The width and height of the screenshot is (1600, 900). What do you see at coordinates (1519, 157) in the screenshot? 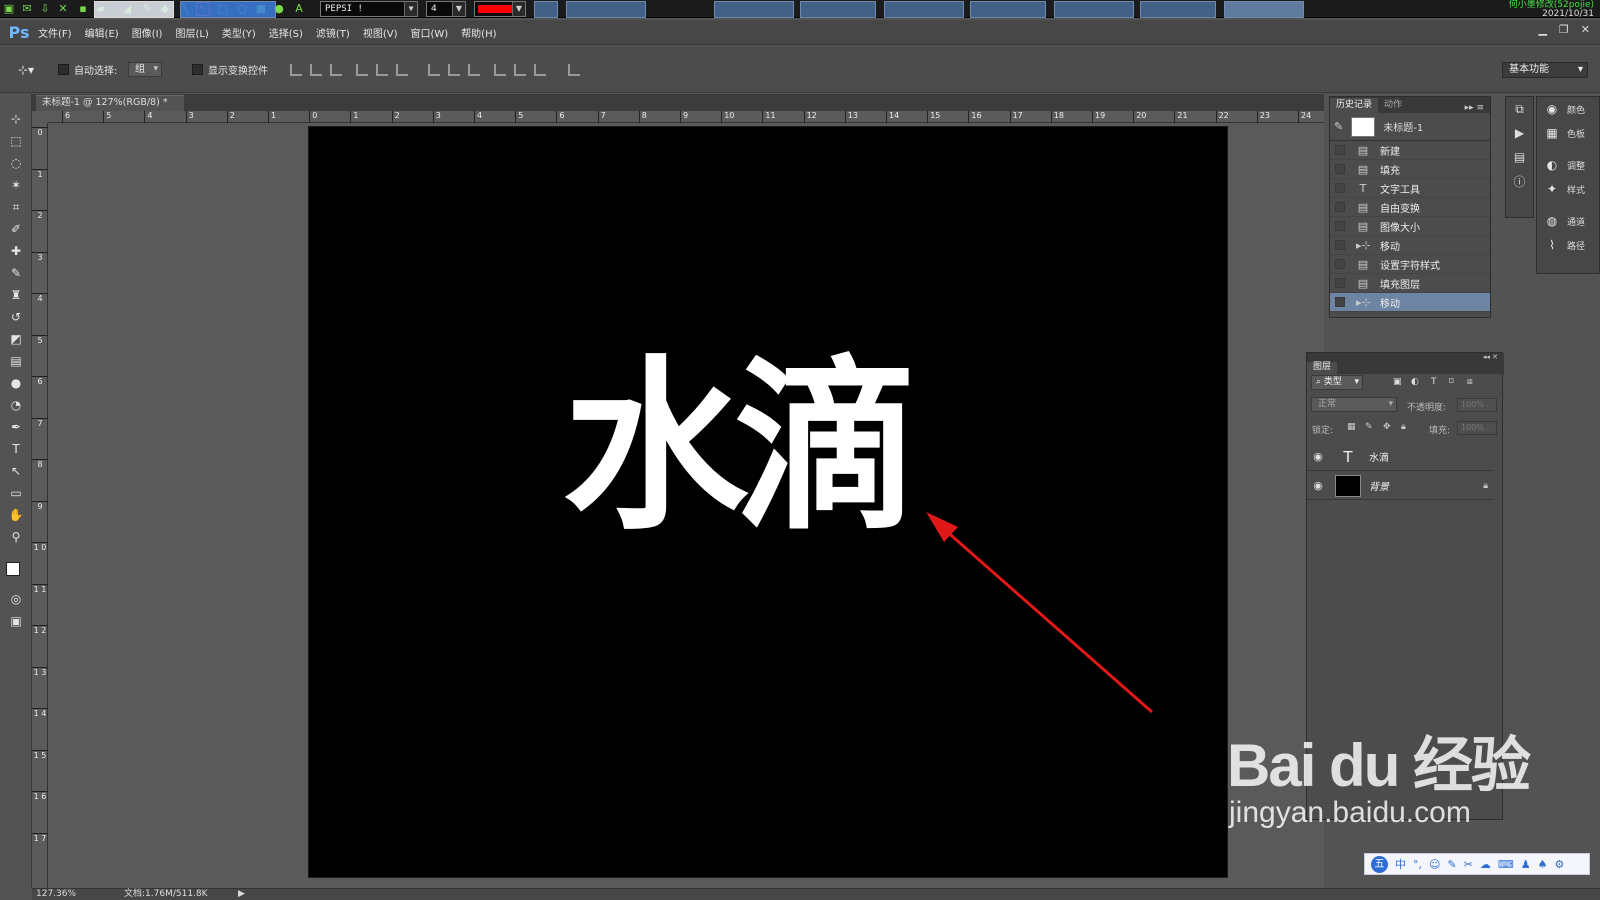
I see `properties-panel-icon: ▤` at bounding box center [1519, 157].